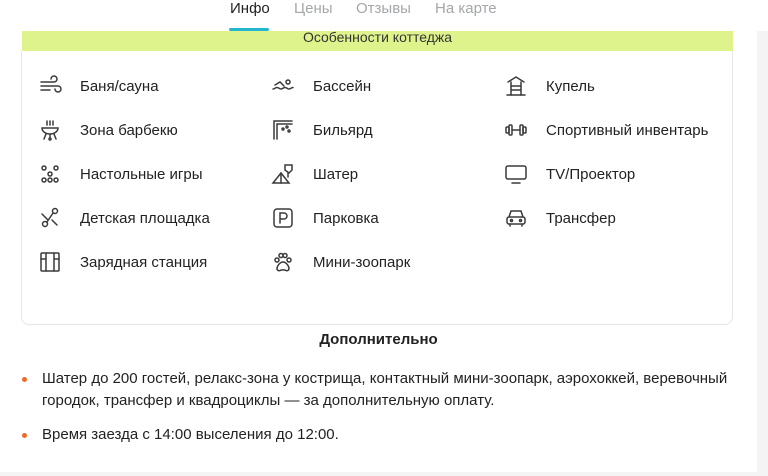 The image size is (768, 476). I want to click on tab-info: Инфо, so click(250, 9).